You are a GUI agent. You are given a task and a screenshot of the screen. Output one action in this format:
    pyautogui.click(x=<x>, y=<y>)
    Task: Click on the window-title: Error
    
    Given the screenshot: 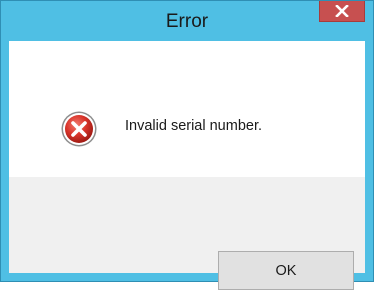 What is the action you would take?
    pyautogui.click(x=187, y=21)
    